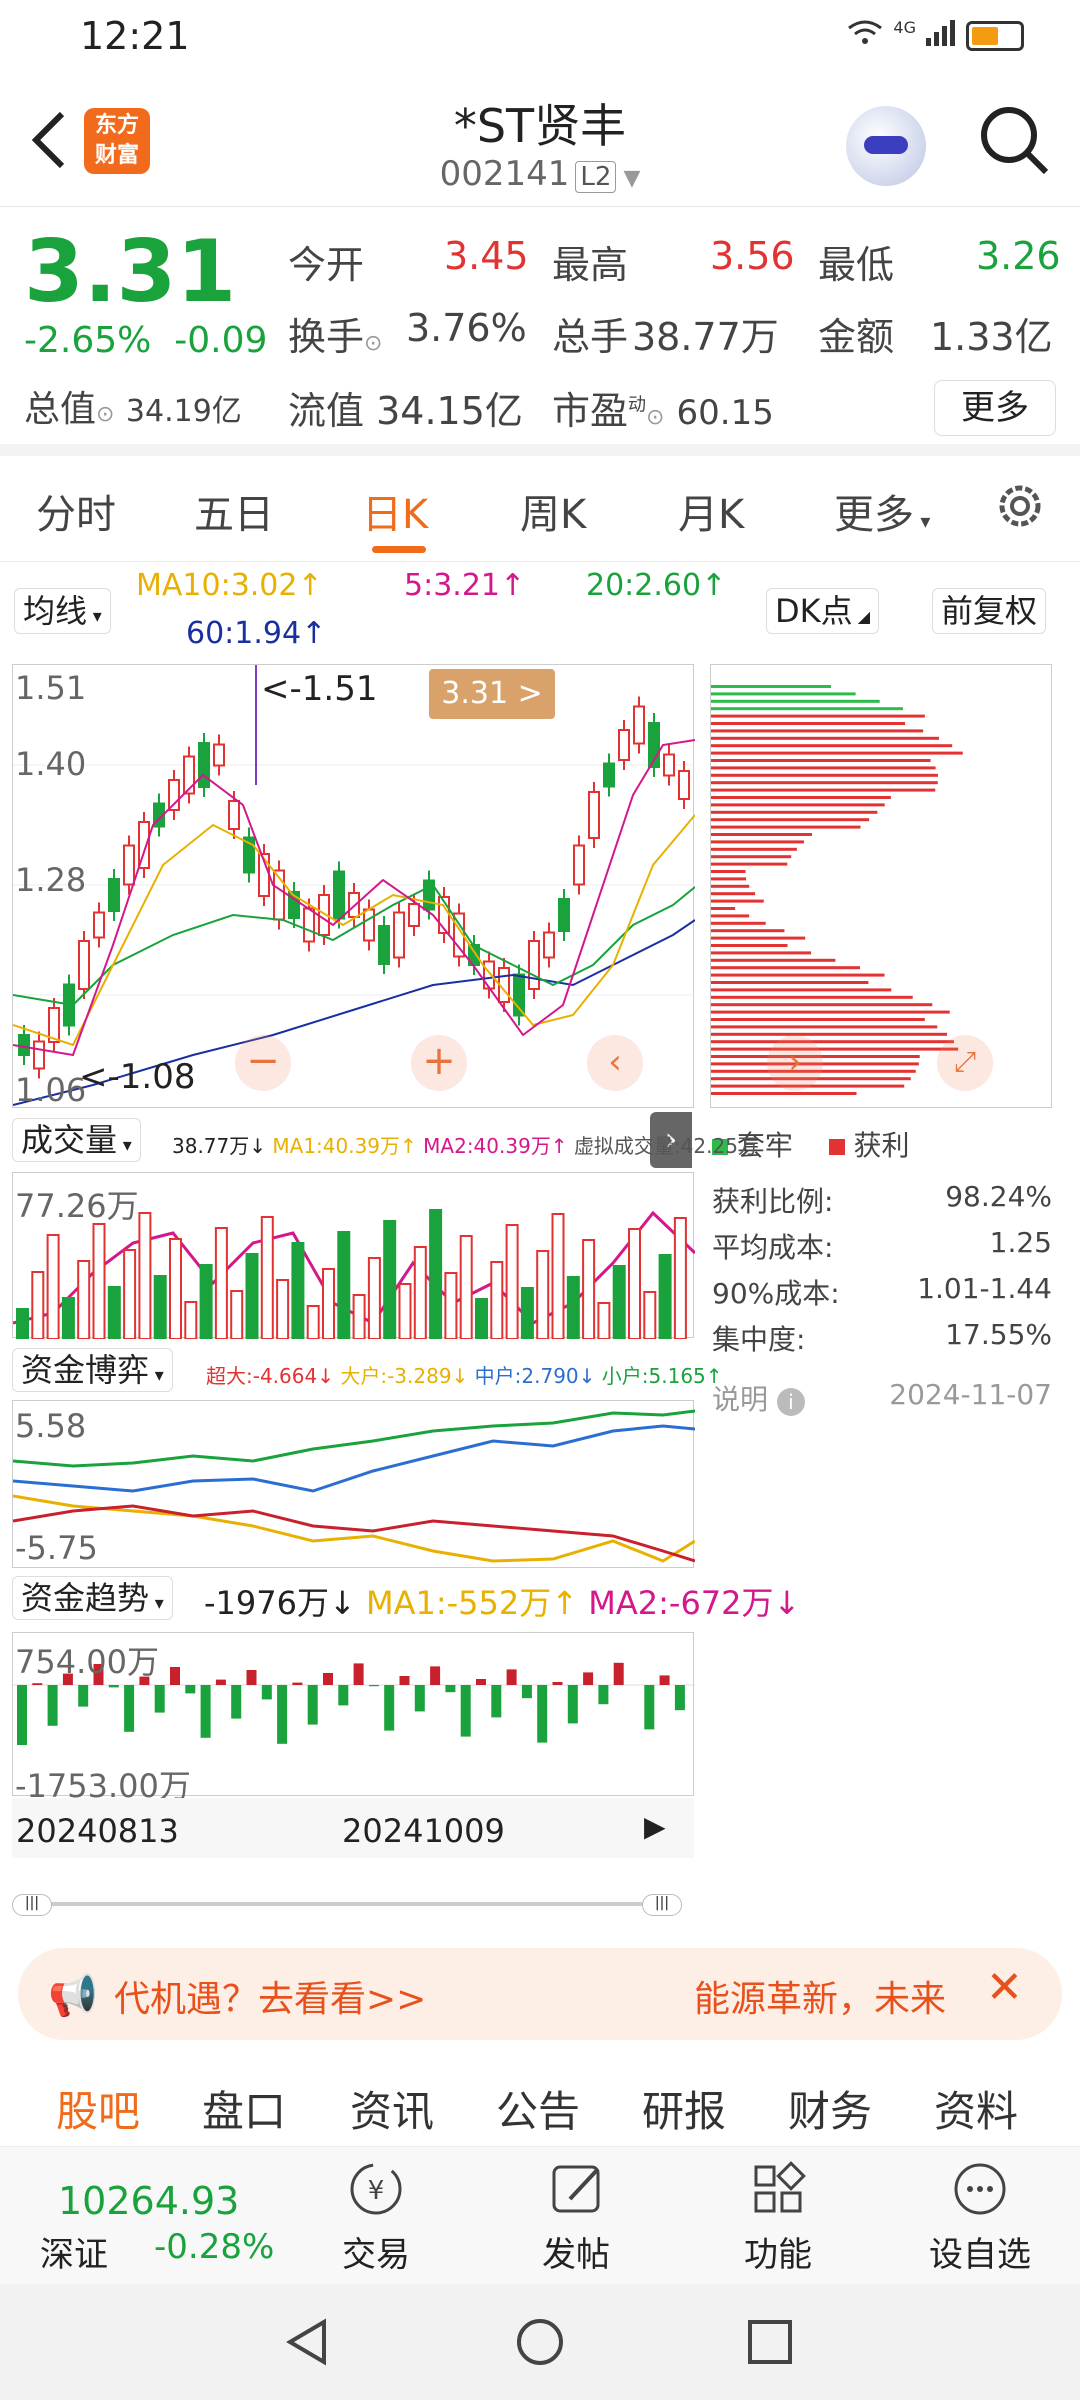 This screenshot has width=1080, height=2400. What do you see at coordinates (392, 2108) in the screenshot?
I see `tab-news: 资讯` at bounding box center [392, 2108].